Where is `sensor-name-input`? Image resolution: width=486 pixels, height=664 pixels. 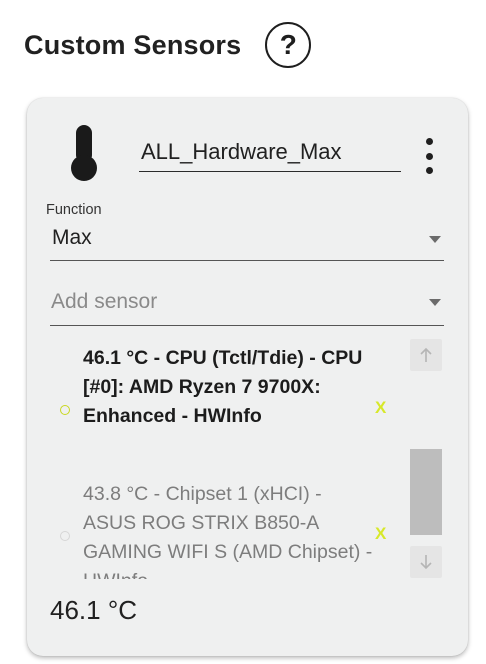
sensor-name-input is located at coordinates (270, 149).